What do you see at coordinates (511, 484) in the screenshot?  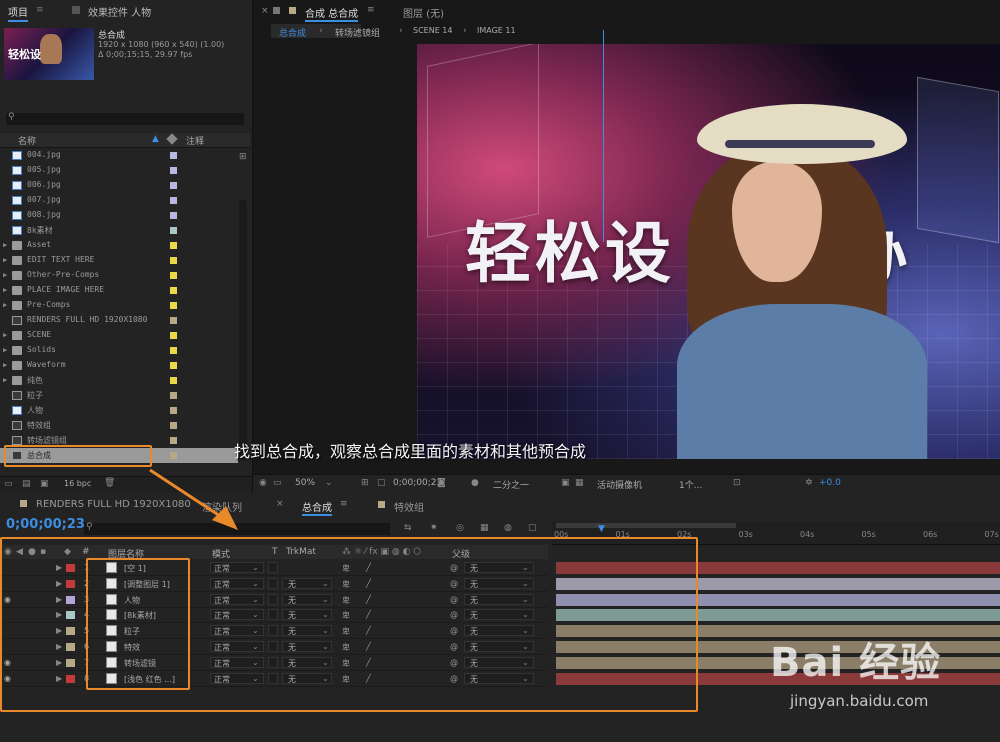 I see `resolution-select: 二分之一` at bounding box center [511, 484].